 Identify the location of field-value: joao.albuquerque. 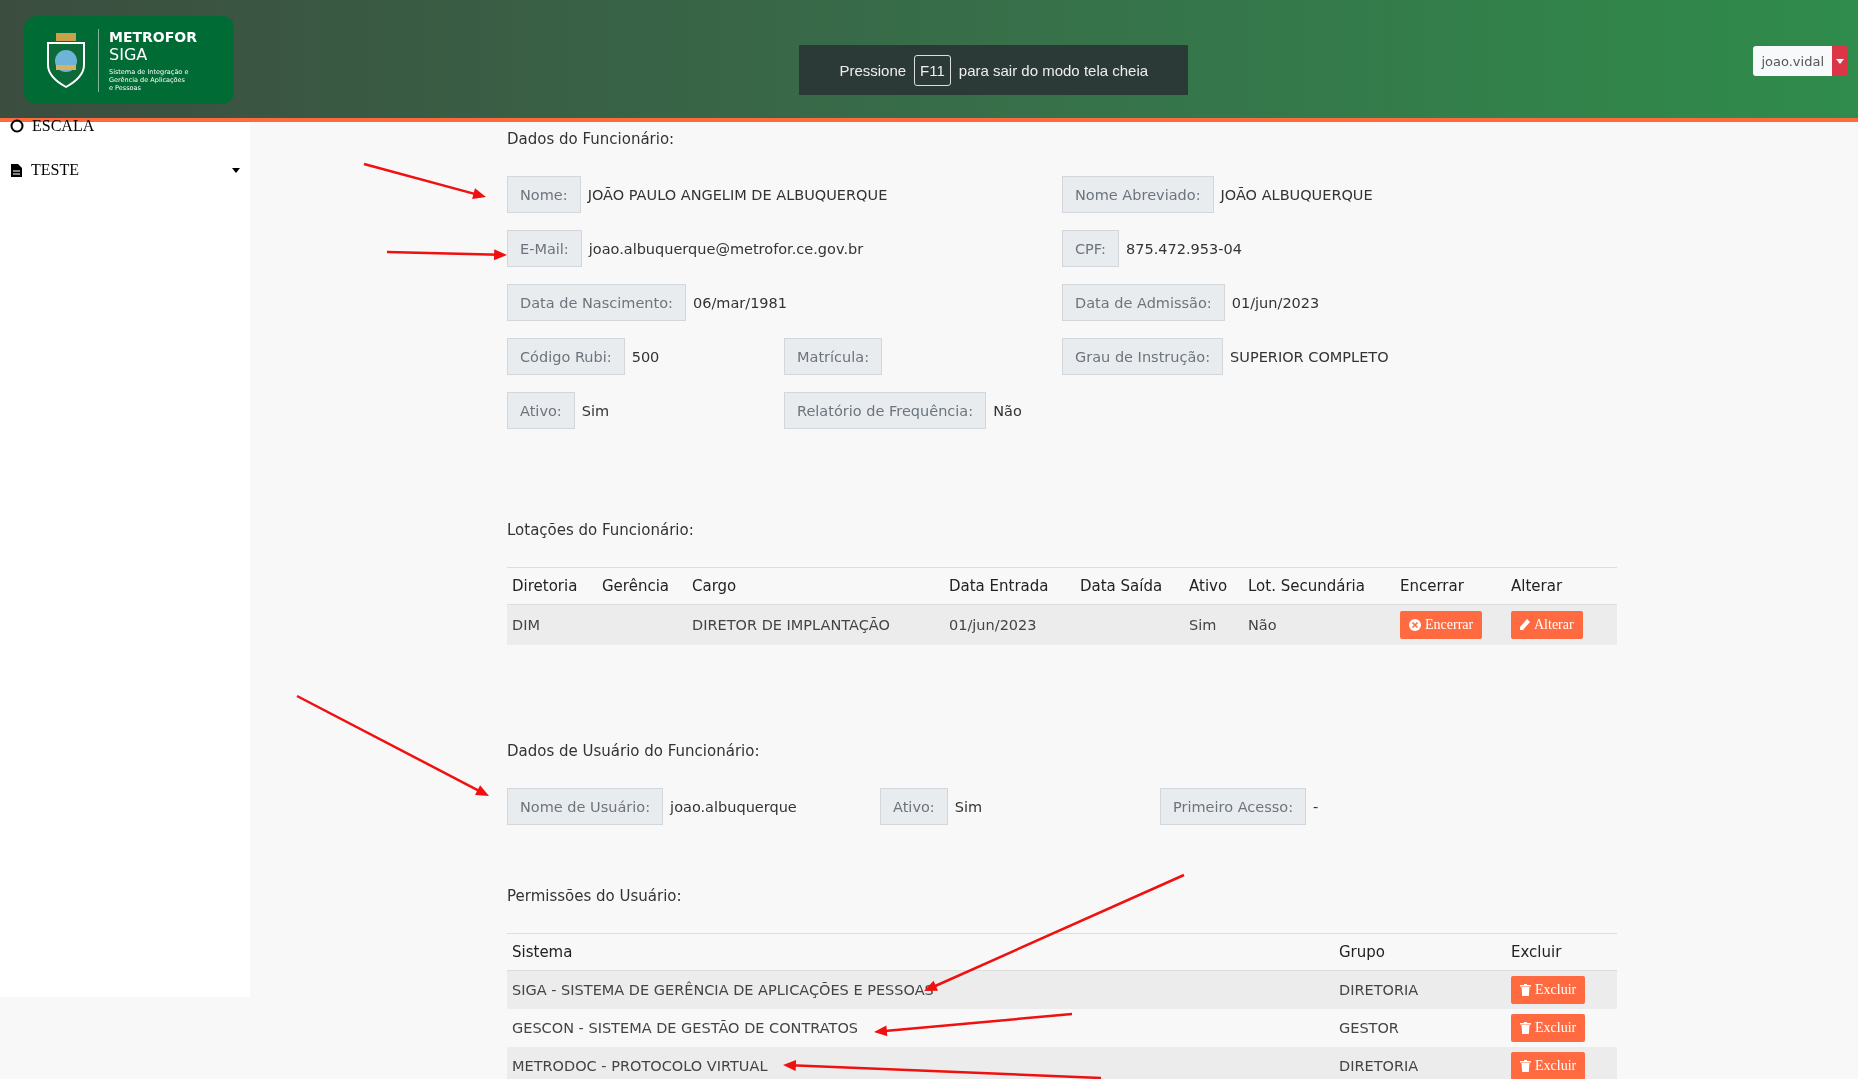
(732, 807).